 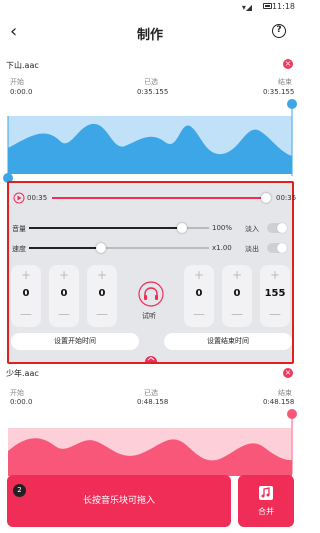 What do you see at coordinates (222, 228) in the screenshot?
I see `volume-value: 100%` at bounding box center [222, 228].